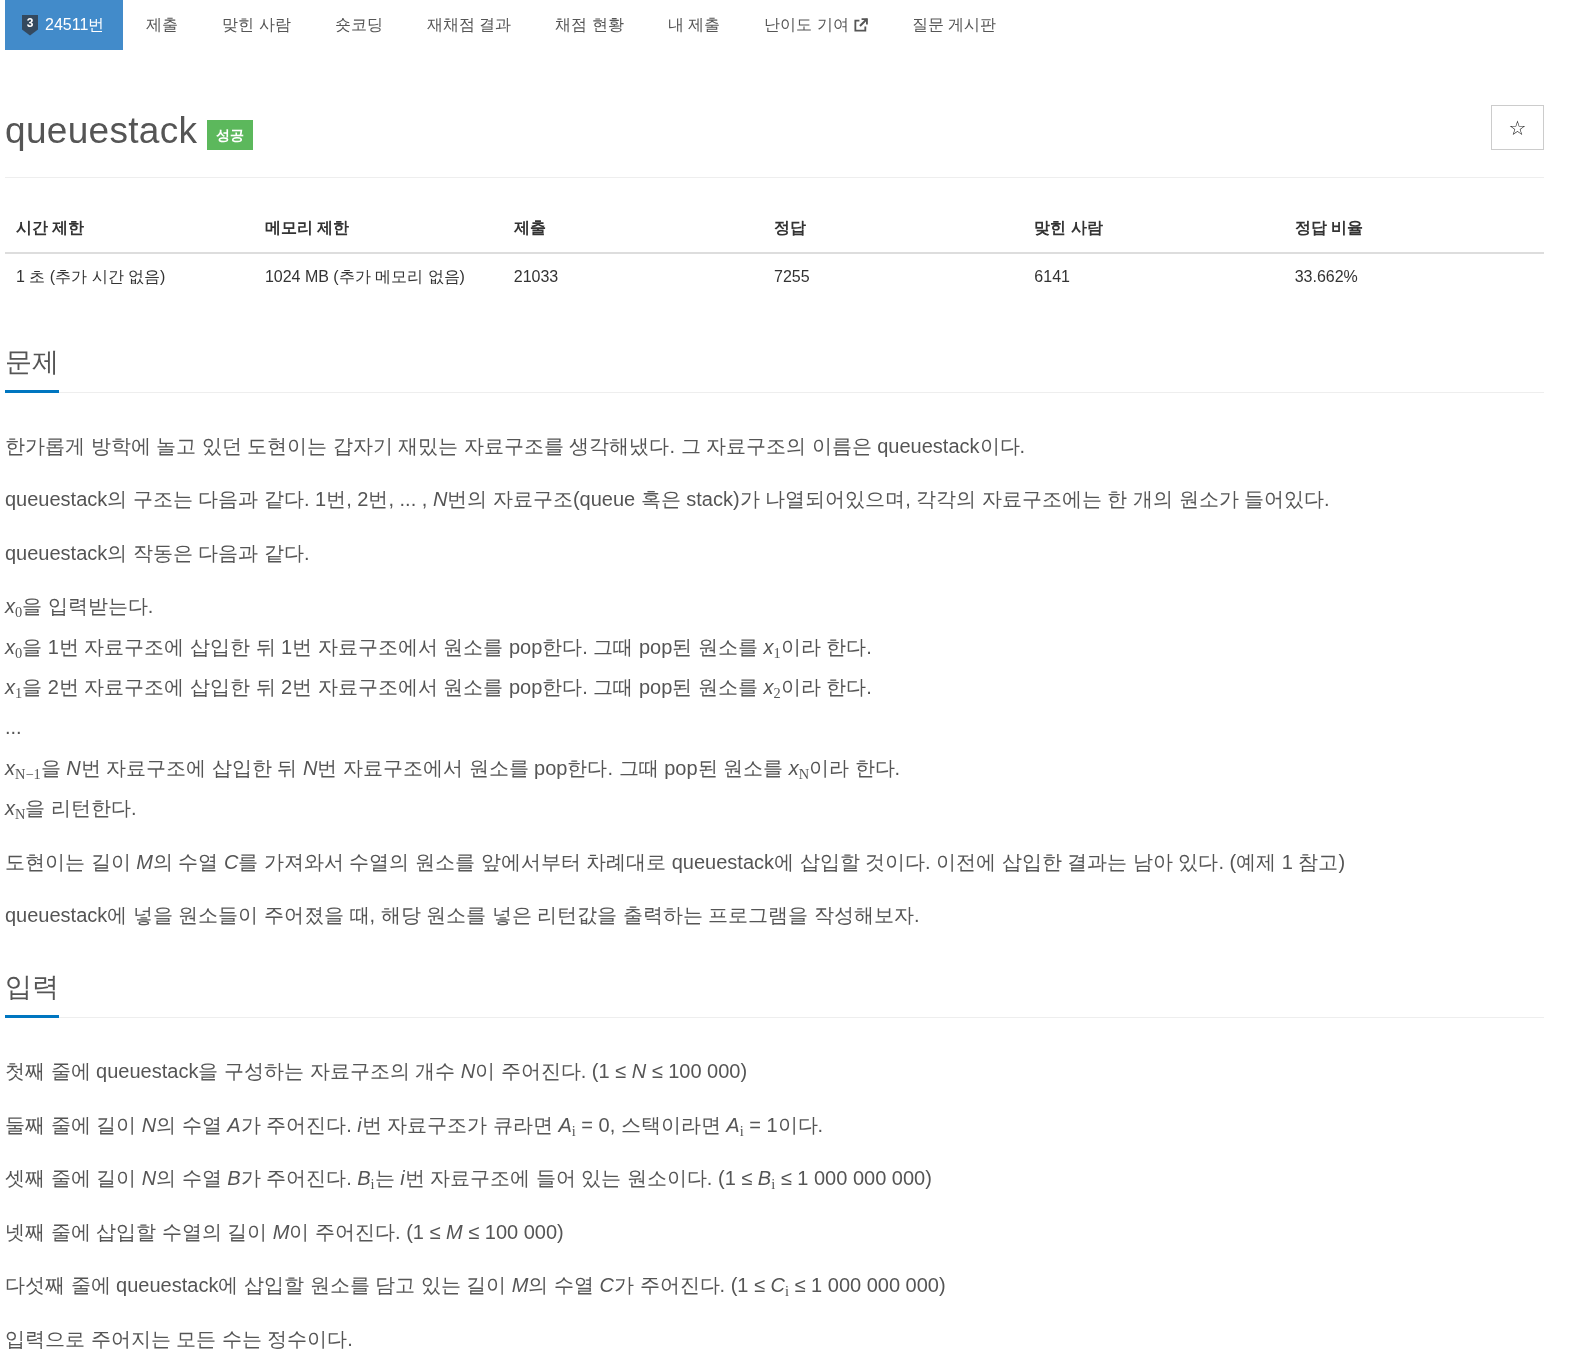 The height and width of the screenshot is (1369, 1584). I want to click on paragraph-text: queuestack에 넣을 원소들이 주어졌을 때, 해당 원소를 넣은 리턴값을 출력하는 프로그램을 작성해보자., so click(463, 916).